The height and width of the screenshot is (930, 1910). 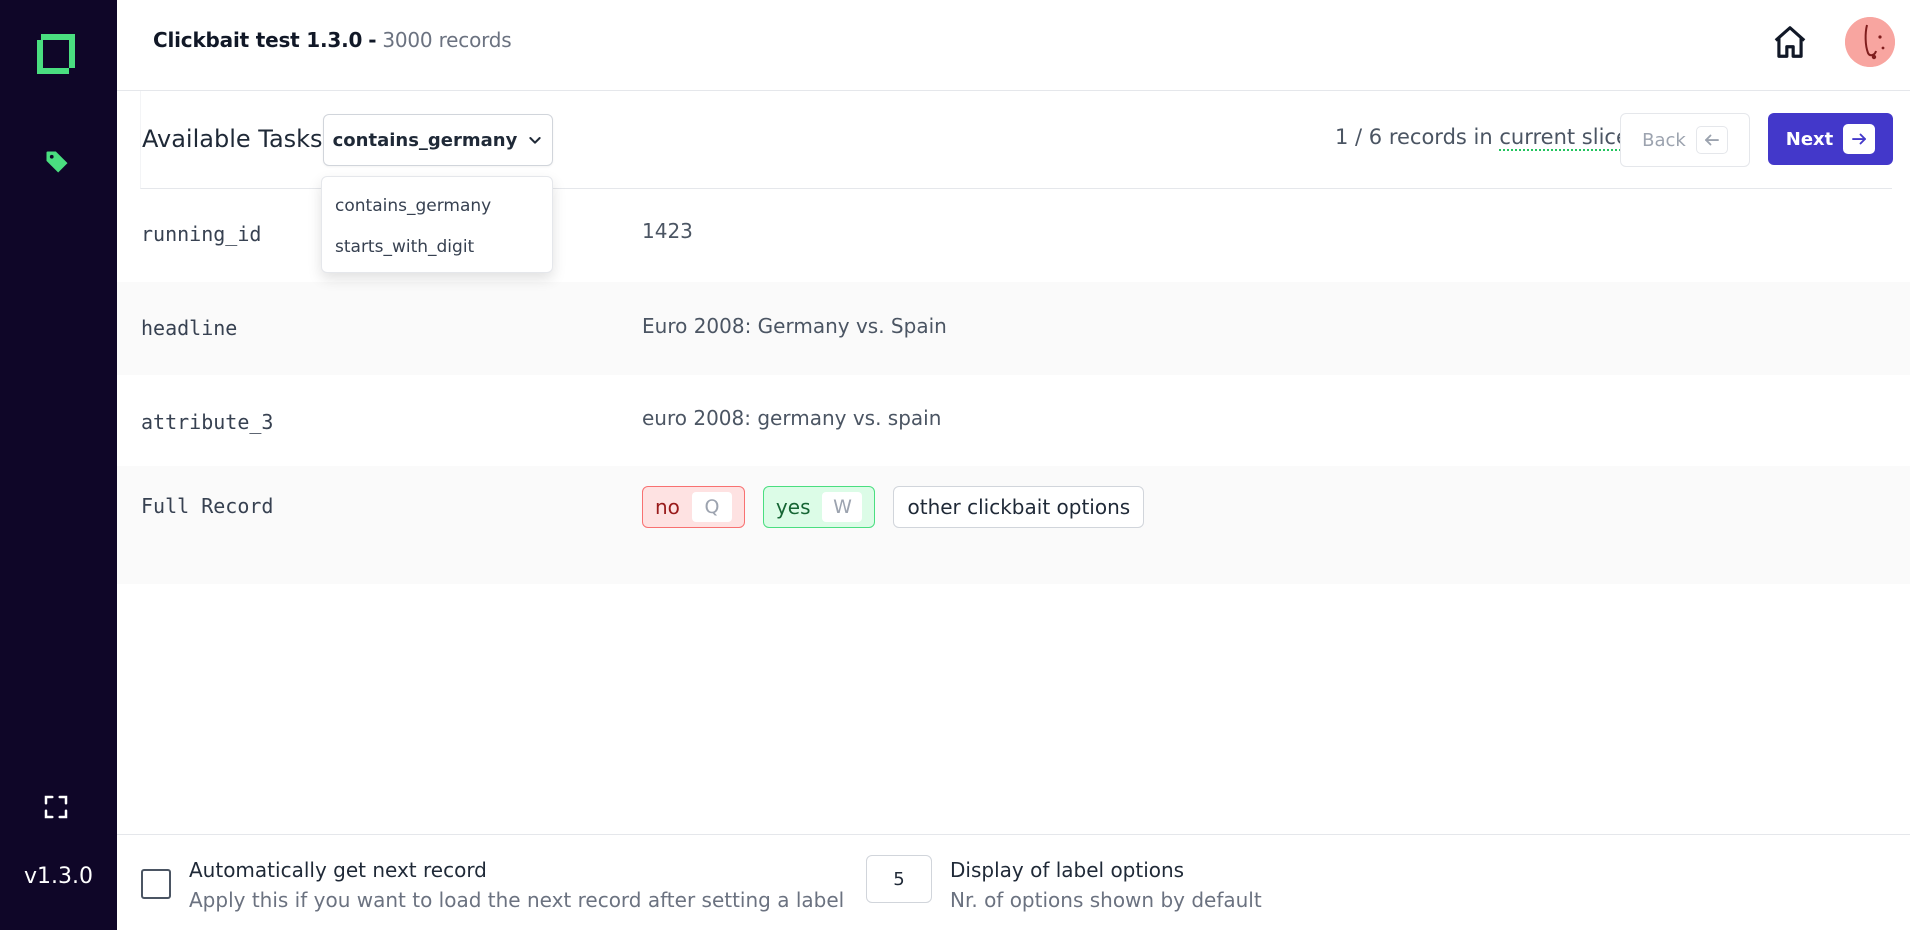 I want to click on arrow-left-icon, so click(x=1711, y=140).